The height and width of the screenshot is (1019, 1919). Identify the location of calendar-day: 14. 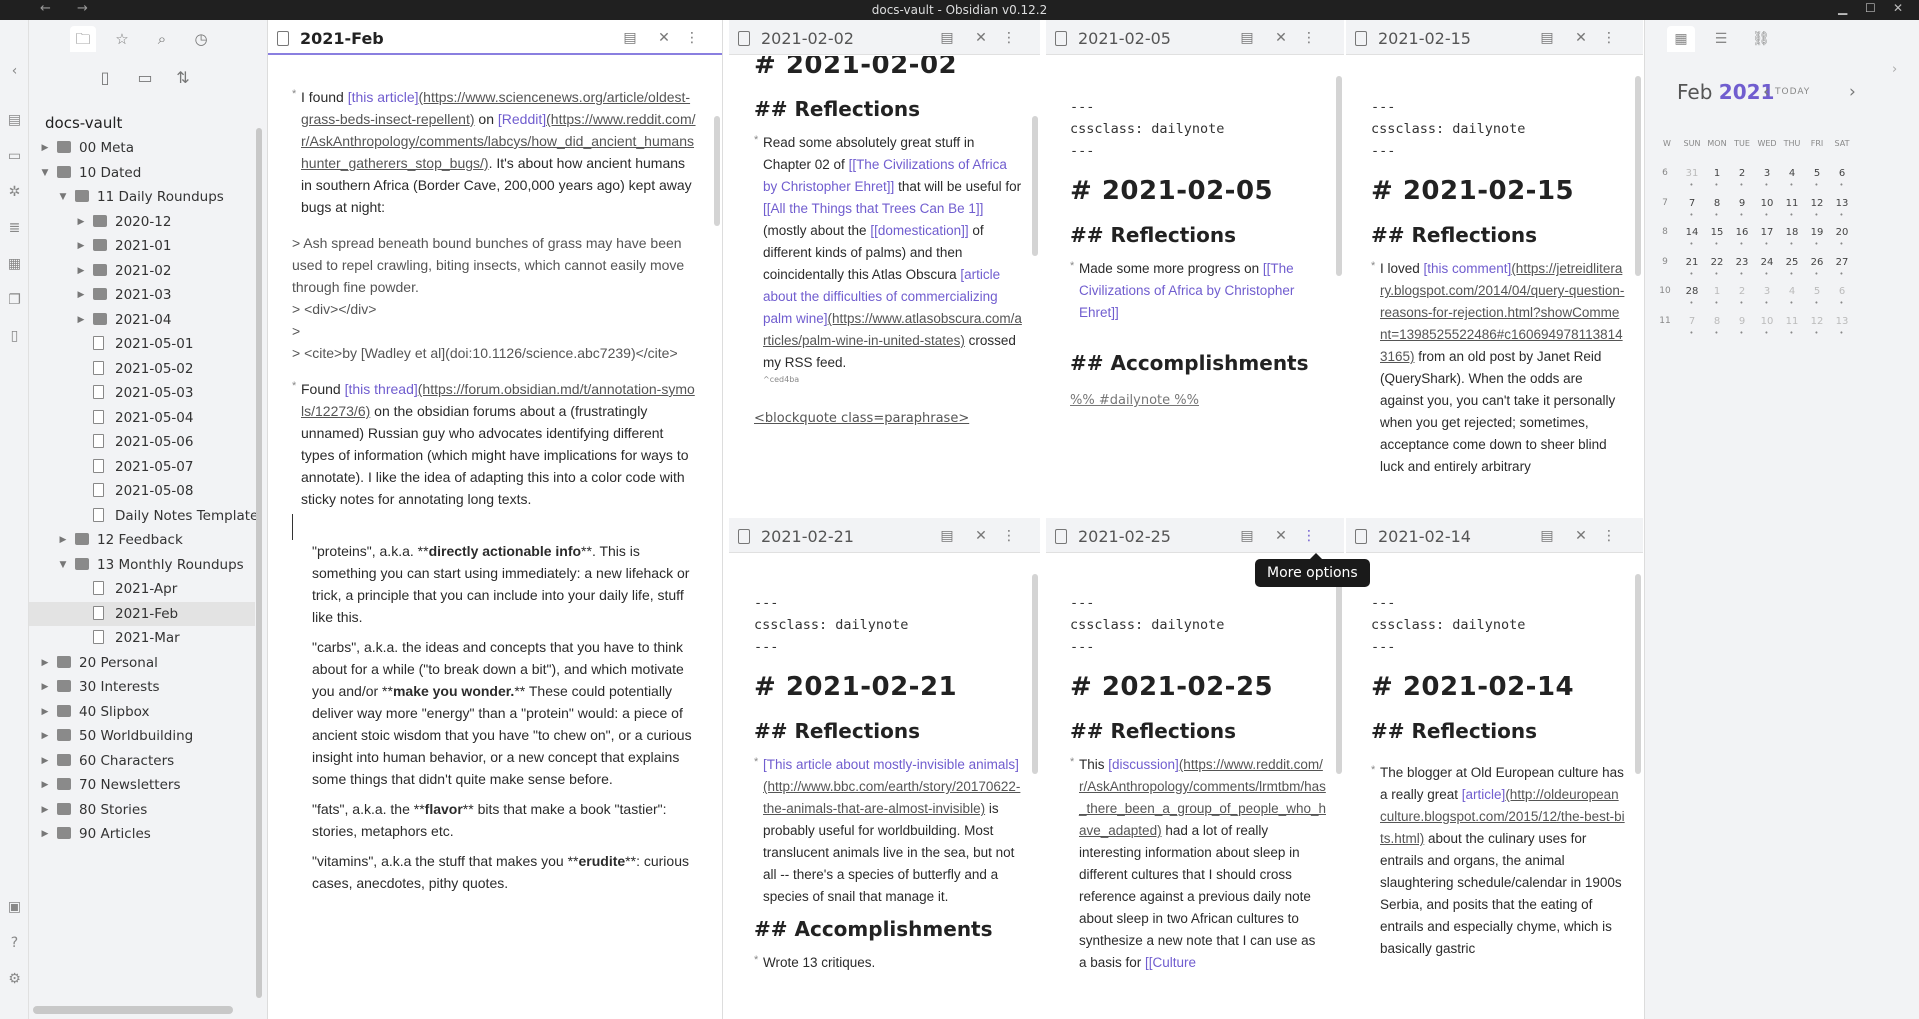
(1692, 232).